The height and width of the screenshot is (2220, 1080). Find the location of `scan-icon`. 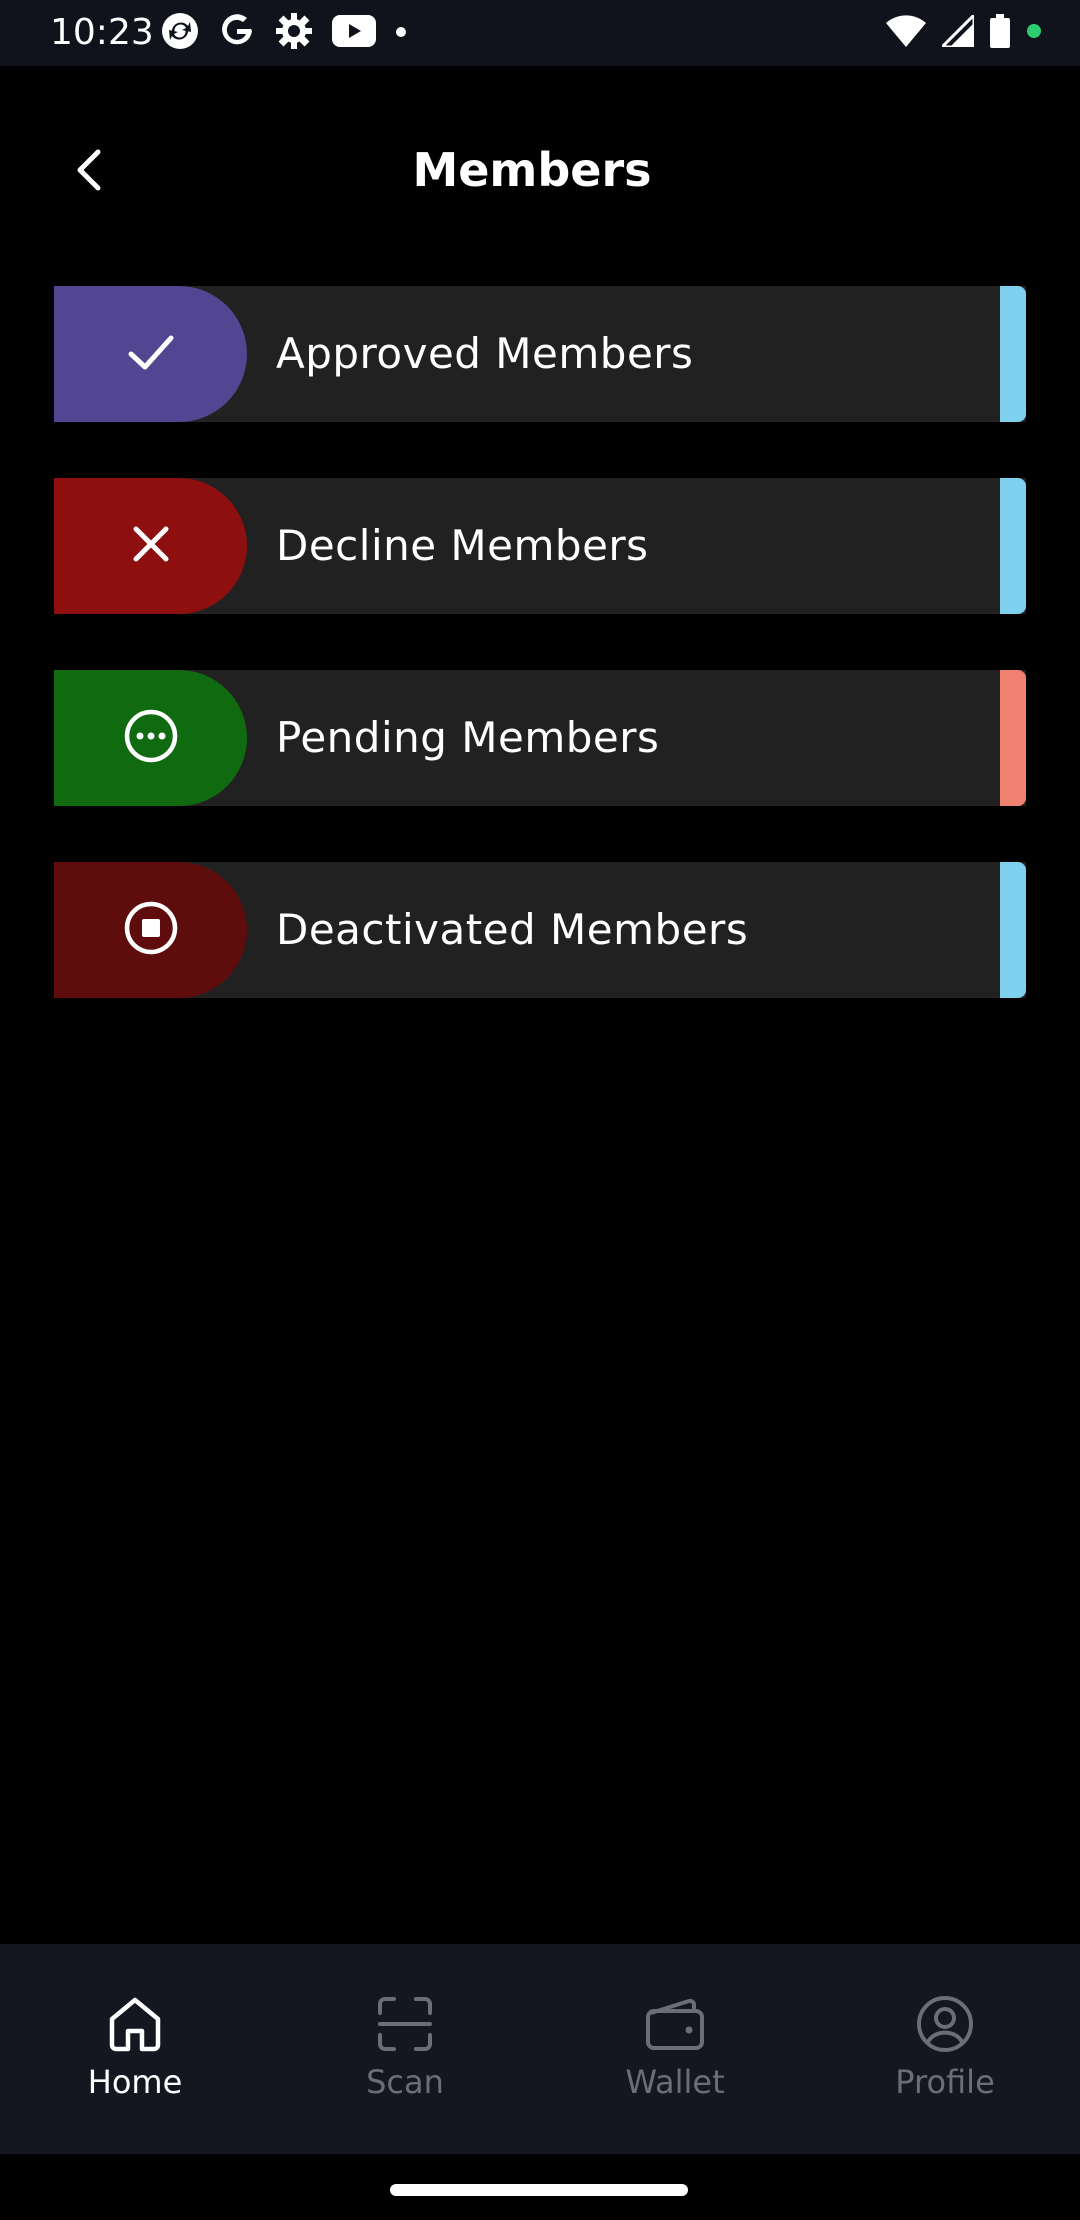

scan-icon is located at coordinates (405, 2024).